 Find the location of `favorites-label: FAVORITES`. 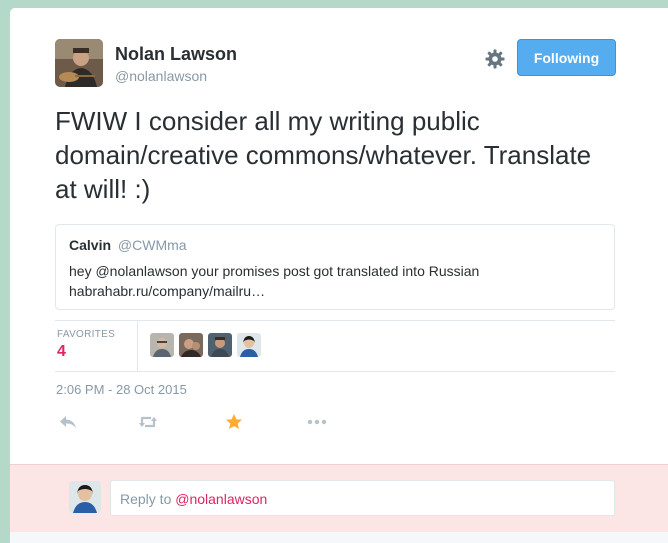

favorites-label: FAVORITES is located at coordinates (86, 334).